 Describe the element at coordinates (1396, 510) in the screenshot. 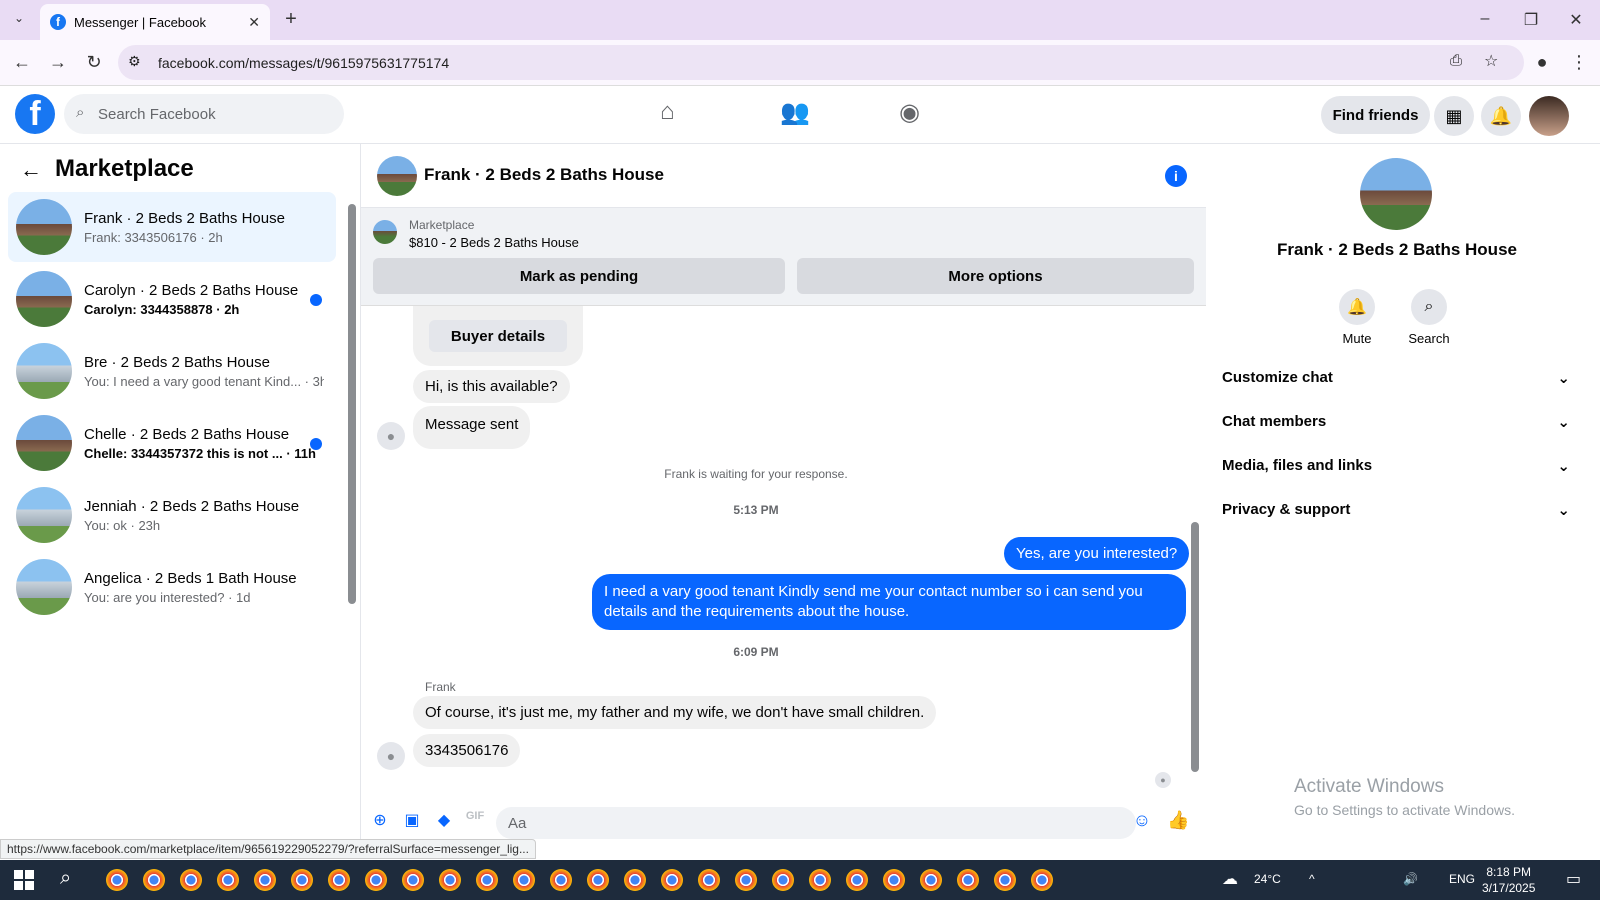

I see `section-privacy-support: Privacy & support ⌄` at that location.